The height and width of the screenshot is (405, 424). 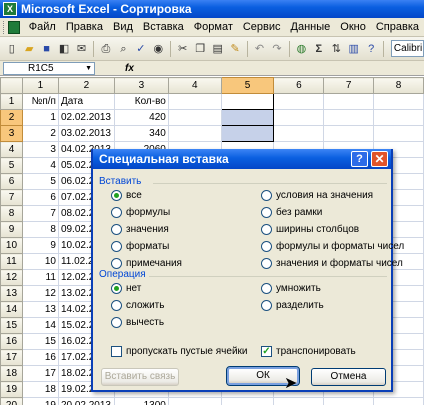 What do you see at coordinates (40, 245) in the screenshot?
I see `cell: 9` at bounding box center [40, 245].